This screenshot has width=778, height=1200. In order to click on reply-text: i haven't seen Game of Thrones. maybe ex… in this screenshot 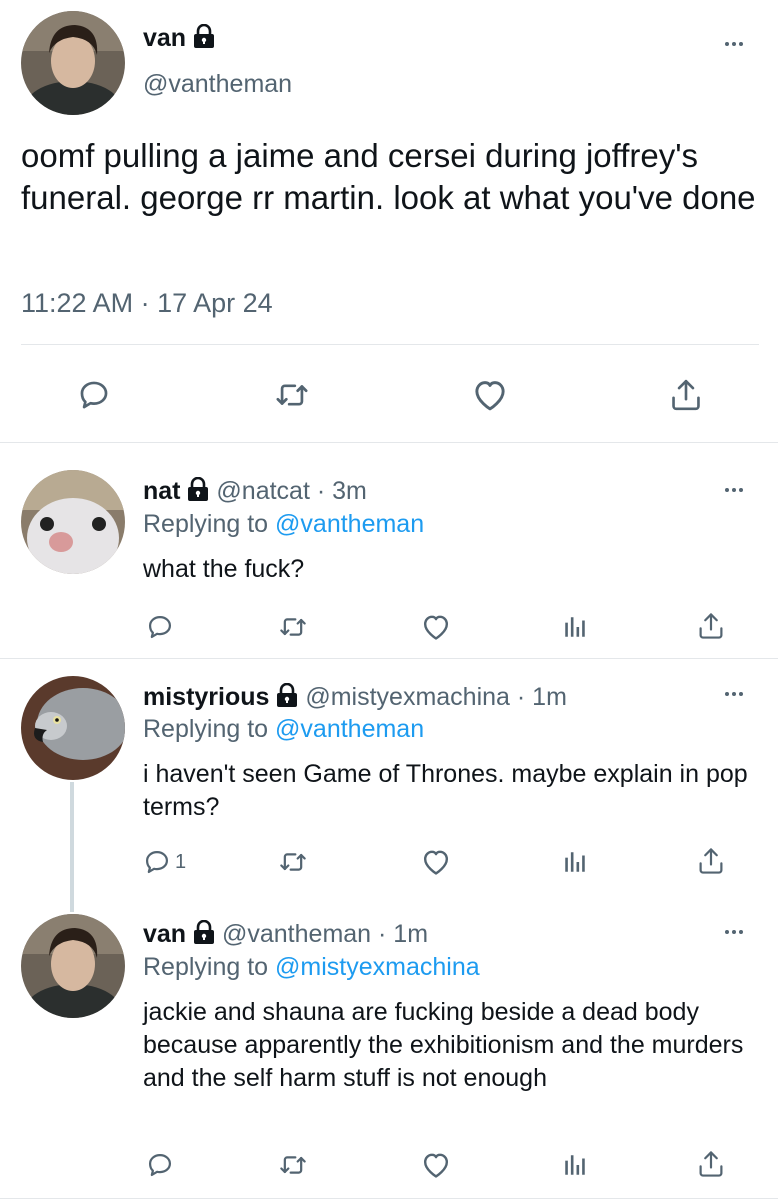, I will do `click(445, 790)`.